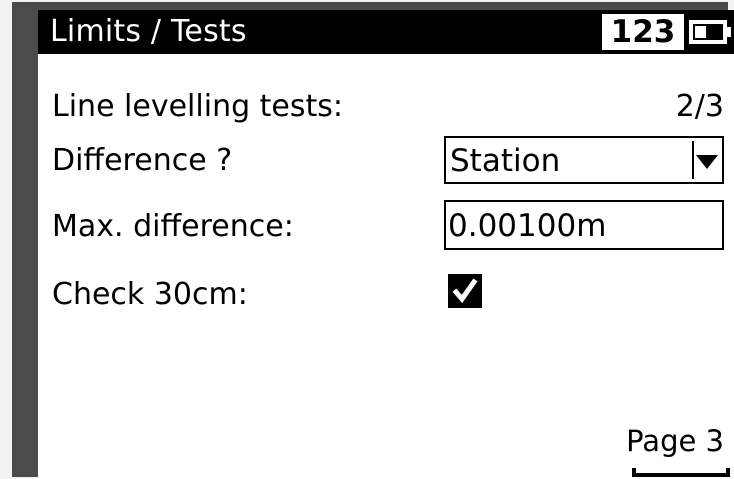 Image resolution: width=734 pixels, height=479 pixels. Describe the element at coordinates (584, 160) in the screenshot. I see `difference-dropdown: Station` at that location.